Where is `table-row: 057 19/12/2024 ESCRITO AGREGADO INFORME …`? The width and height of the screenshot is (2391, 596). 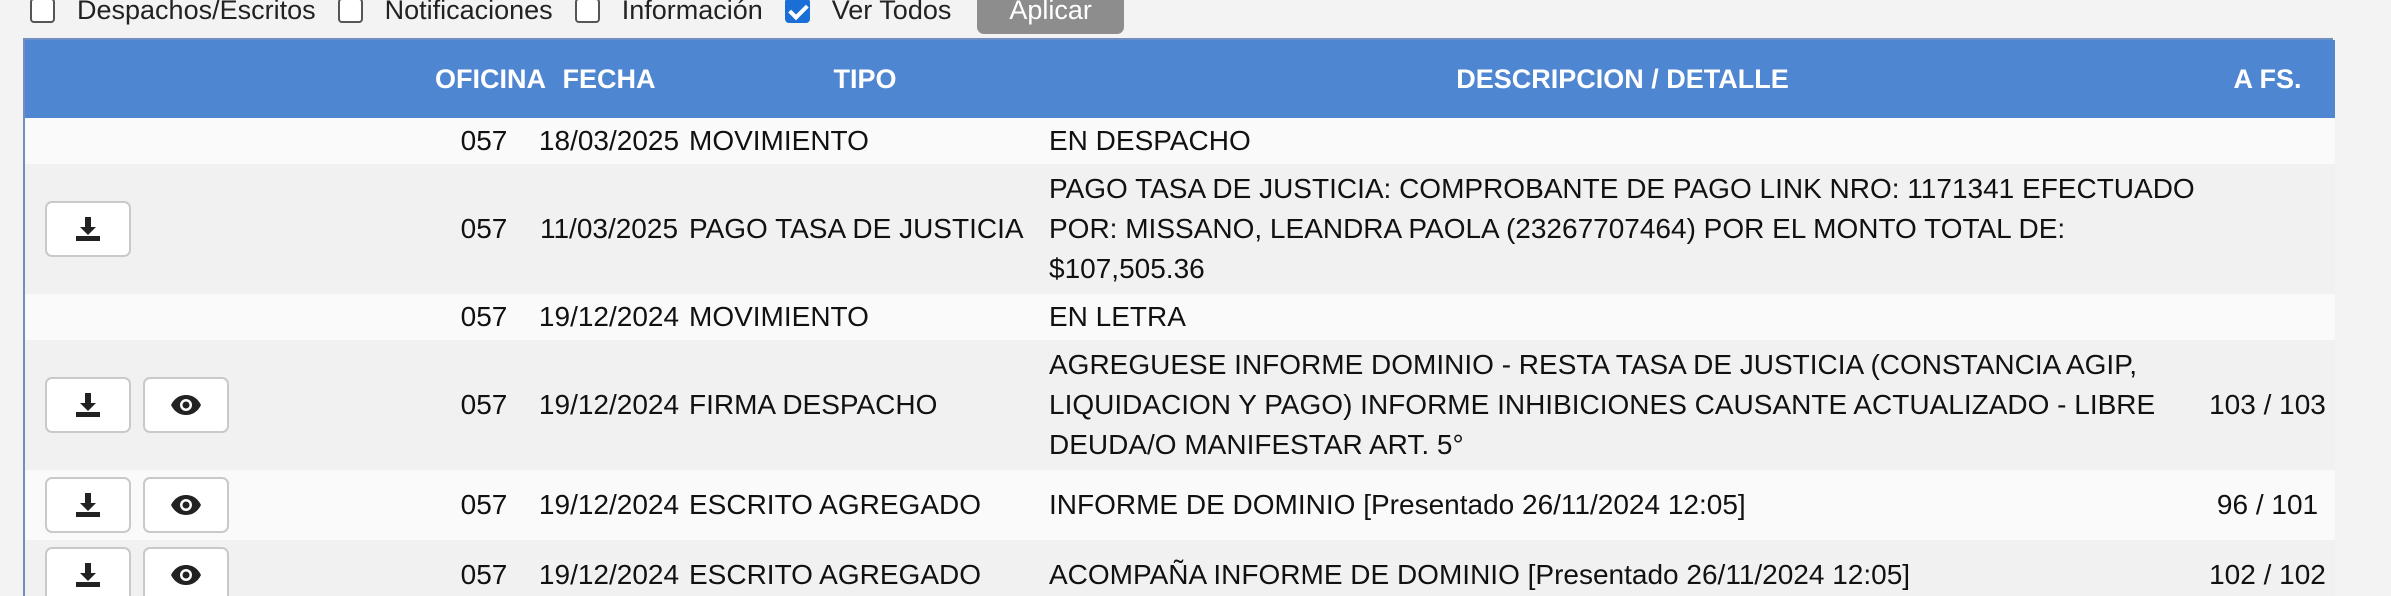
table-row: 057 19/12/2024 ESCRITO AGREGADO INFORME … is located at coordinates (1180, 505).